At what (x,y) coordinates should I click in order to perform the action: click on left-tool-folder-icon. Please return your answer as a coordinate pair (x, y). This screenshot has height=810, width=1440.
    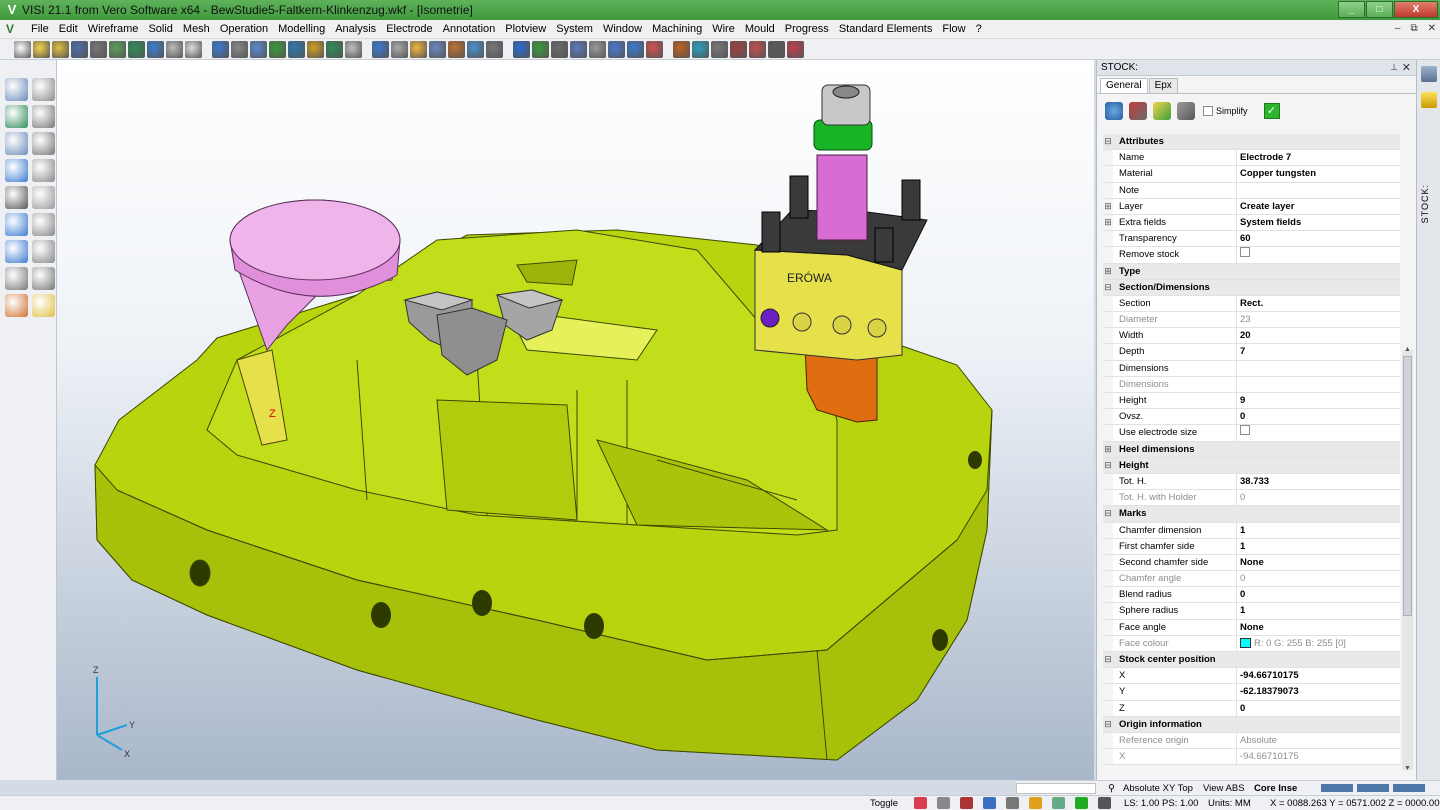
    Looking at the image, I should click on (43, 305).